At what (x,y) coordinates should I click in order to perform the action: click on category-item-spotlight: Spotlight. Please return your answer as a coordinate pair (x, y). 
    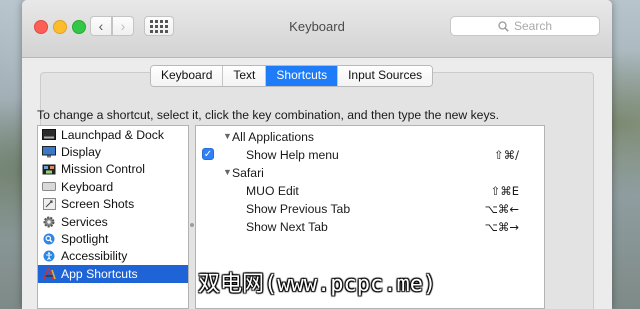
    Looking at the image, I should click on (113, 238).